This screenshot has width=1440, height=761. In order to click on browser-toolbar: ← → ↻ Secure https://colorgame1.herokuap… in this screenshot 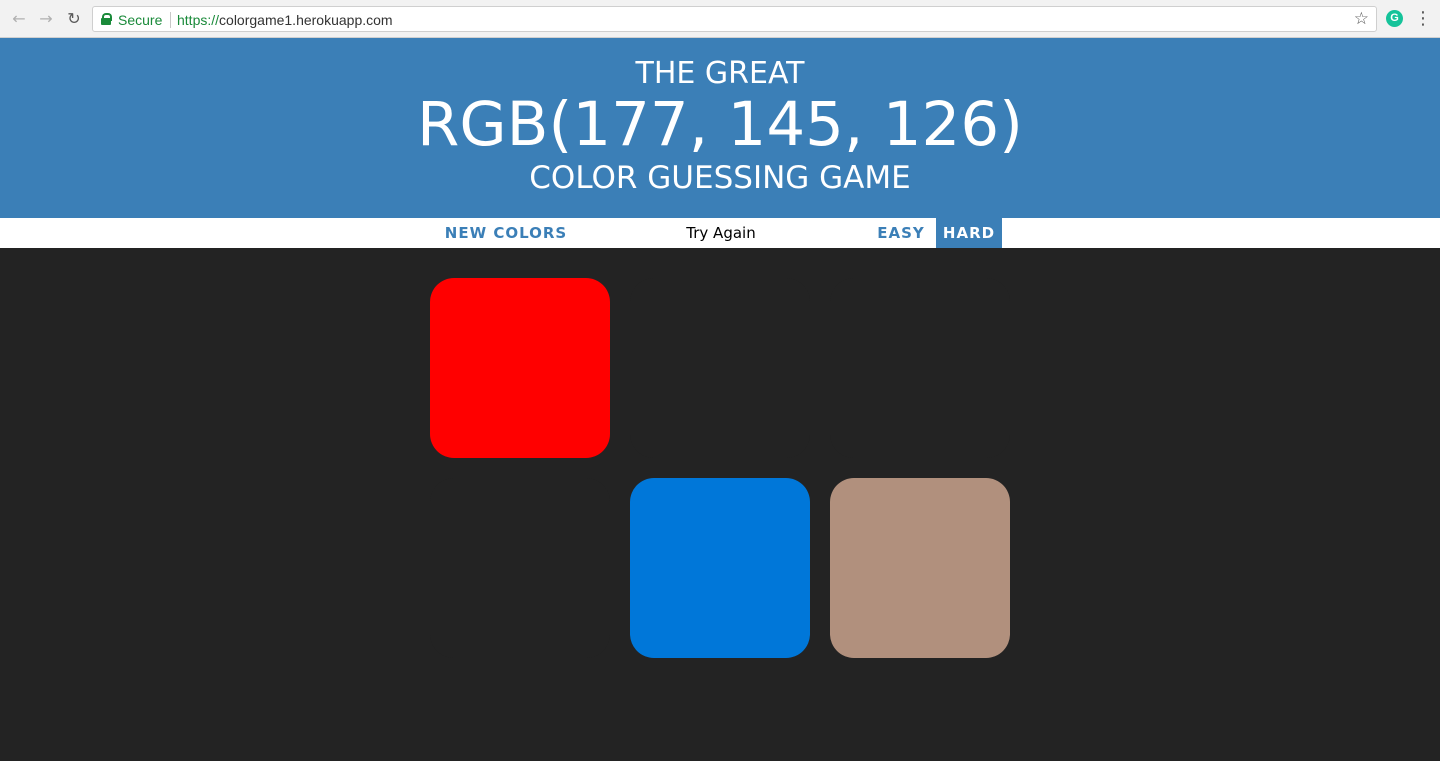, I will do `click(720, 19)`.